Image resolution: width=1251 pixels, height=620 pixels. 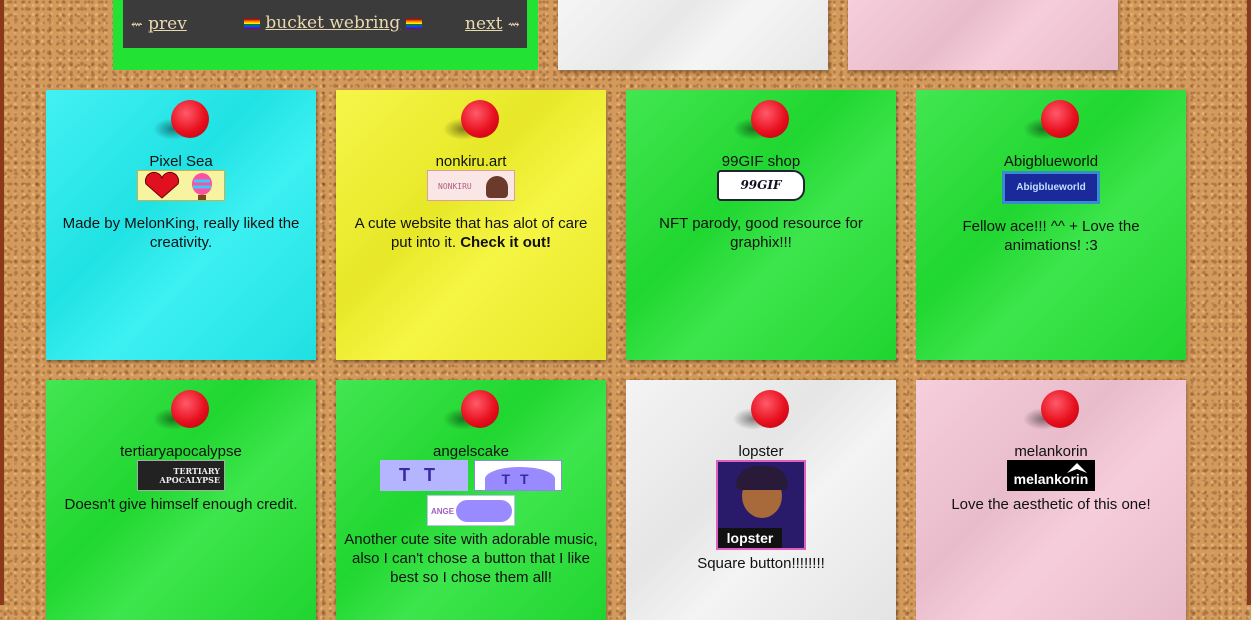 I want to click on site-buttons: 99GIF SHOP, so click(x=761, y=185).